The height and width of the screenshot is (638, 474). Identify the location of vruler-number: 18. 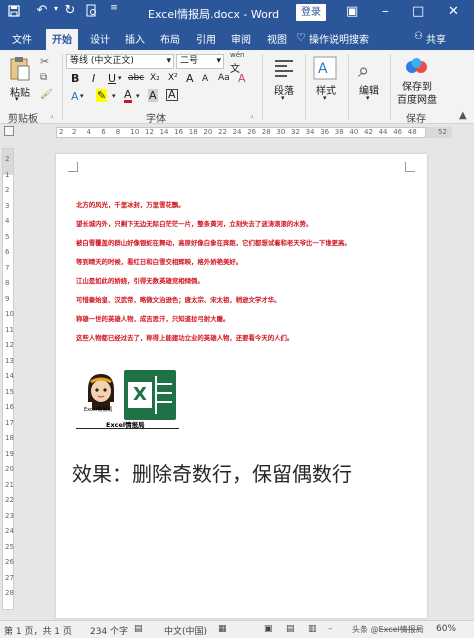
(9, 438).